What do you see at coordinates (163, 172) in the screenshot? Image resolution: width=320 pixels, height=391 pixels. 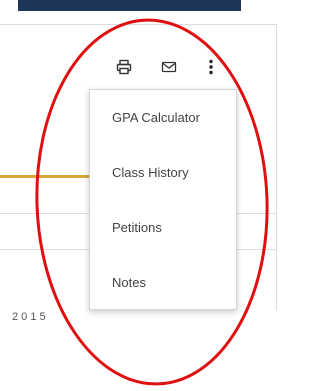 I see `menu-item-class-history: Class History` at bounding box center [163, 172].